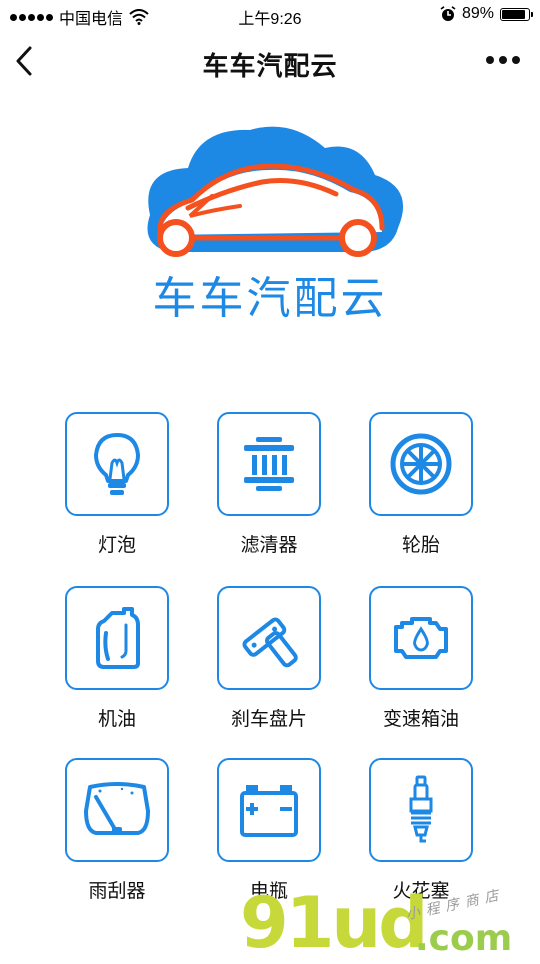 This screenshot has height=964, width=540. I want to click on brake-pads-icon, so click(270, 642).